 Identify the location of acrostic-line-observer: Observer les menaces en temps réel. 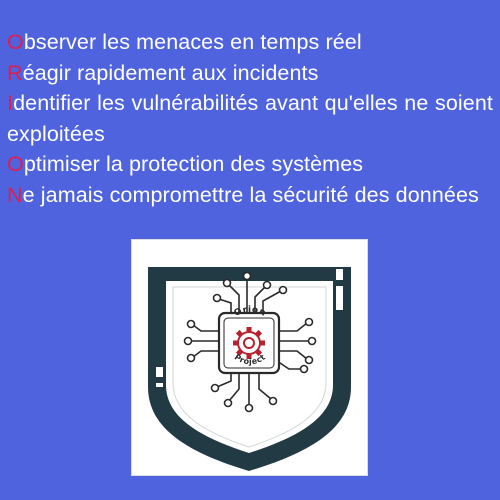
(250, 42).